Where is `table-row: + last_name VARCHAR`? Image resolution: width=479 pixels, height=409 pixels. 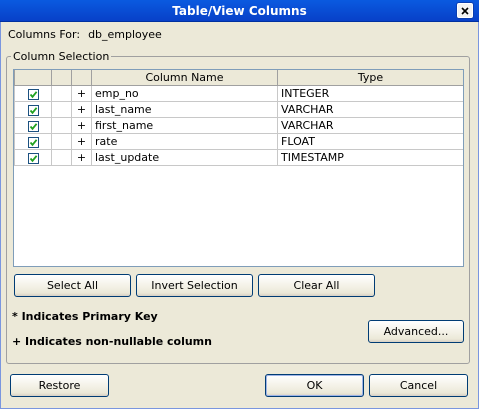 table-row: + last_name VARCHAR is located at coordinates (238, 109).